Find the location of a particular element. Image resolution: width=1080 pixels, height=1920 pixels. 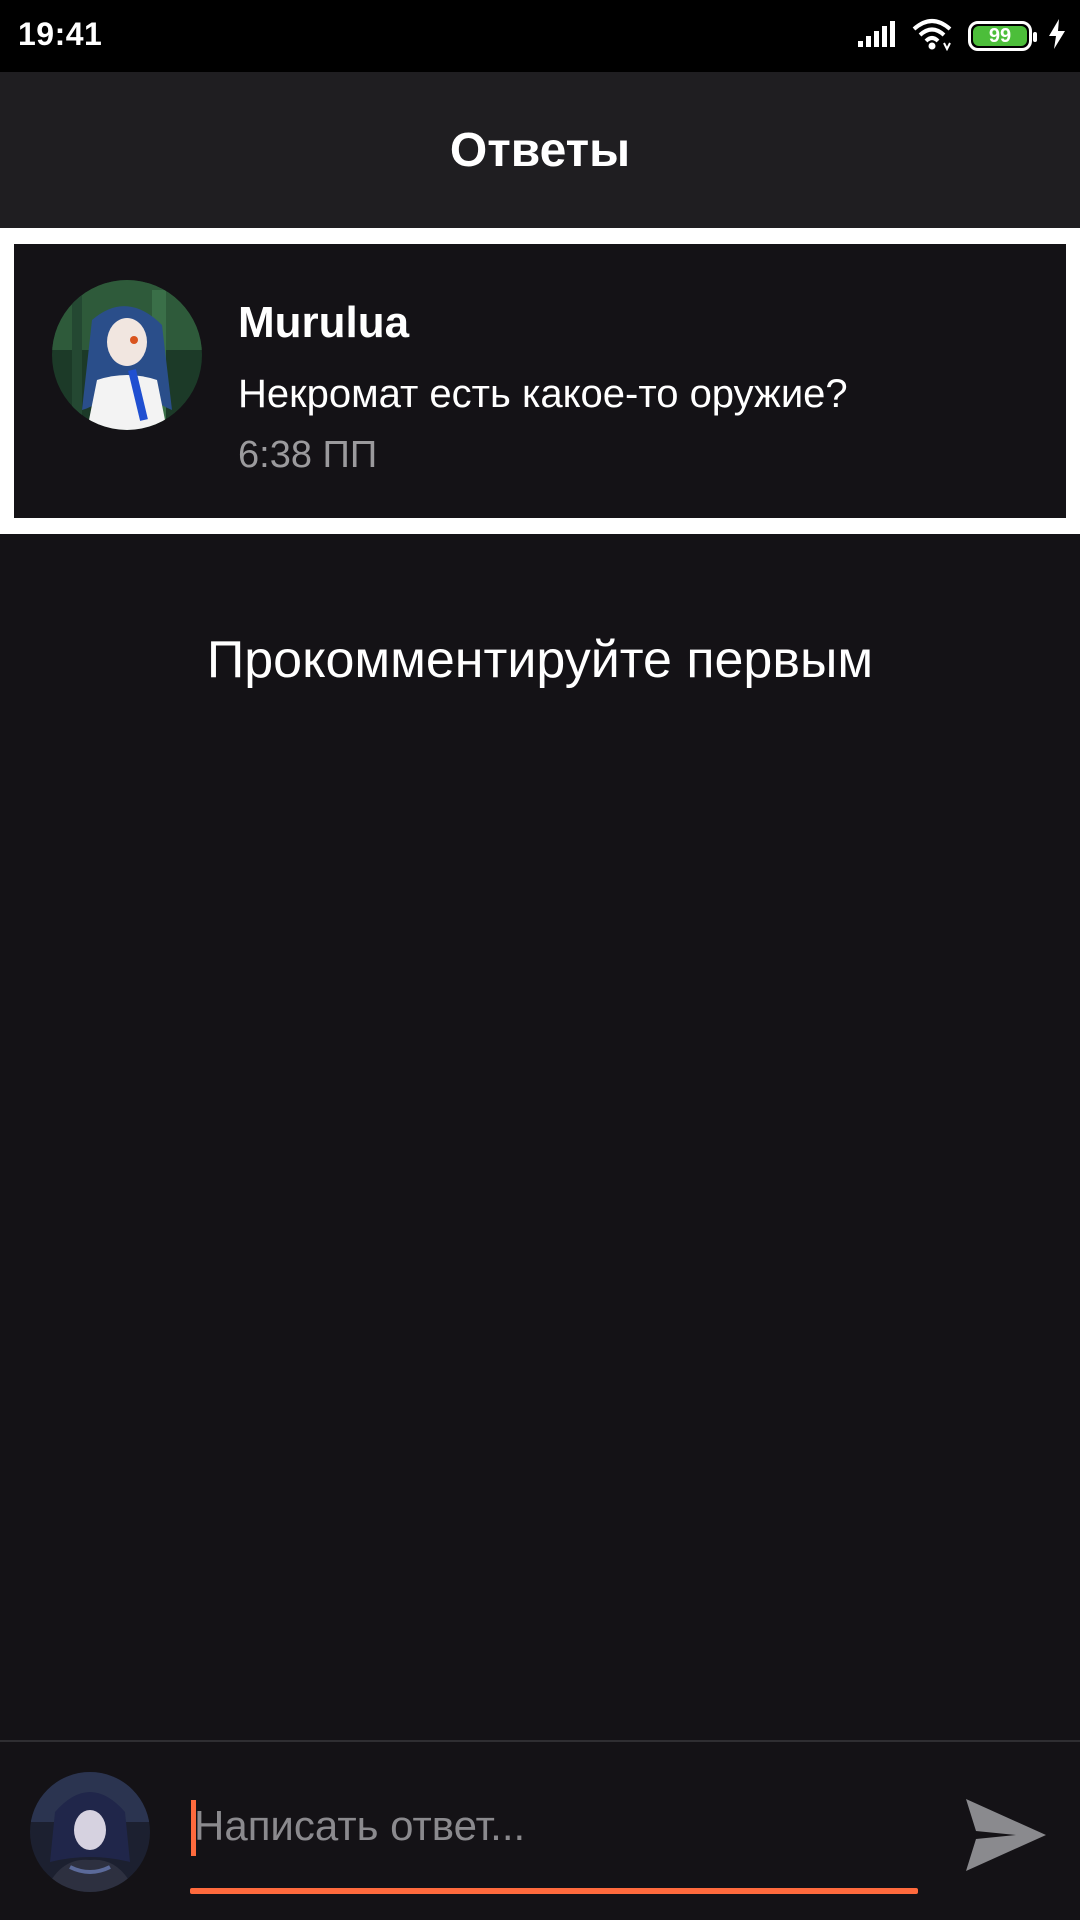

empty-state-text: Прокомментируйте первым is located at coordinates (540, 660).